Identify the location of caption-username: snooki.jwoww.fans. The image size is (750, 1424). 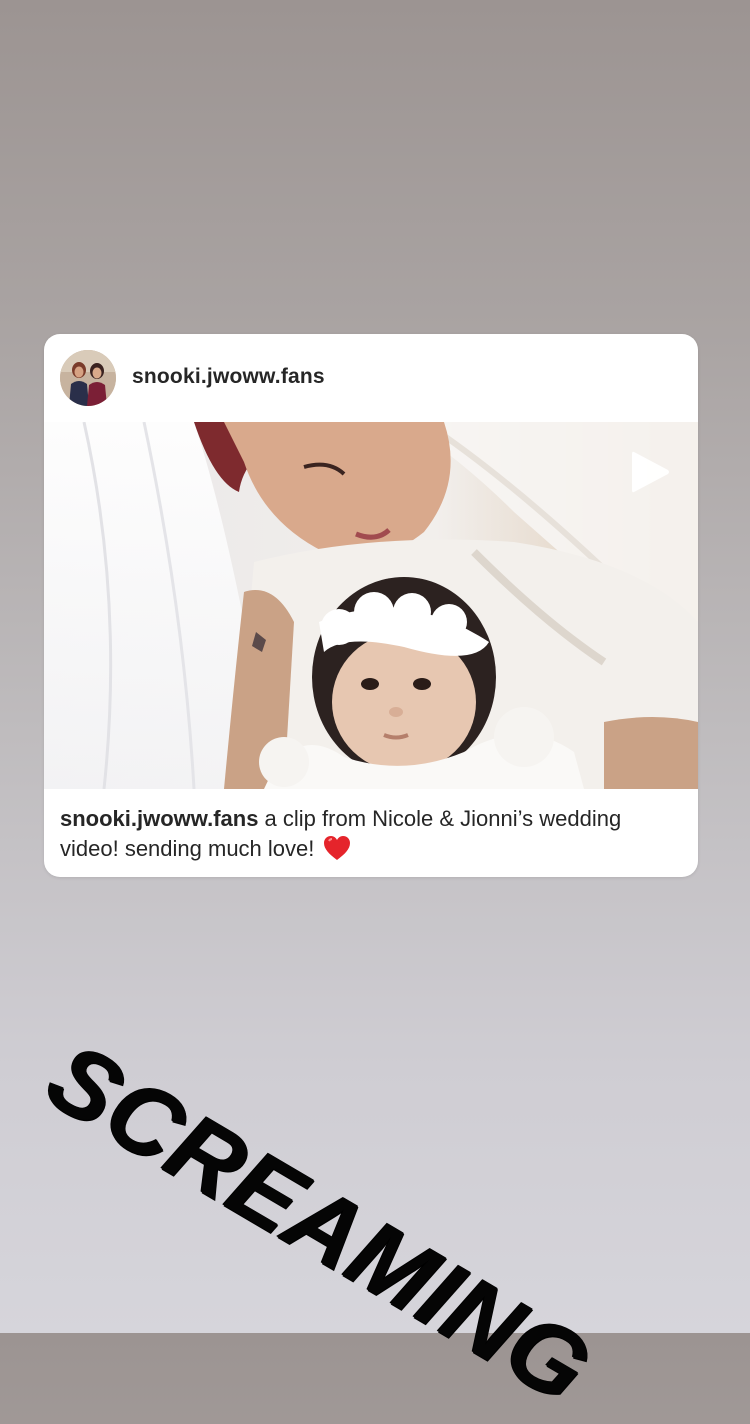
(159, 818).